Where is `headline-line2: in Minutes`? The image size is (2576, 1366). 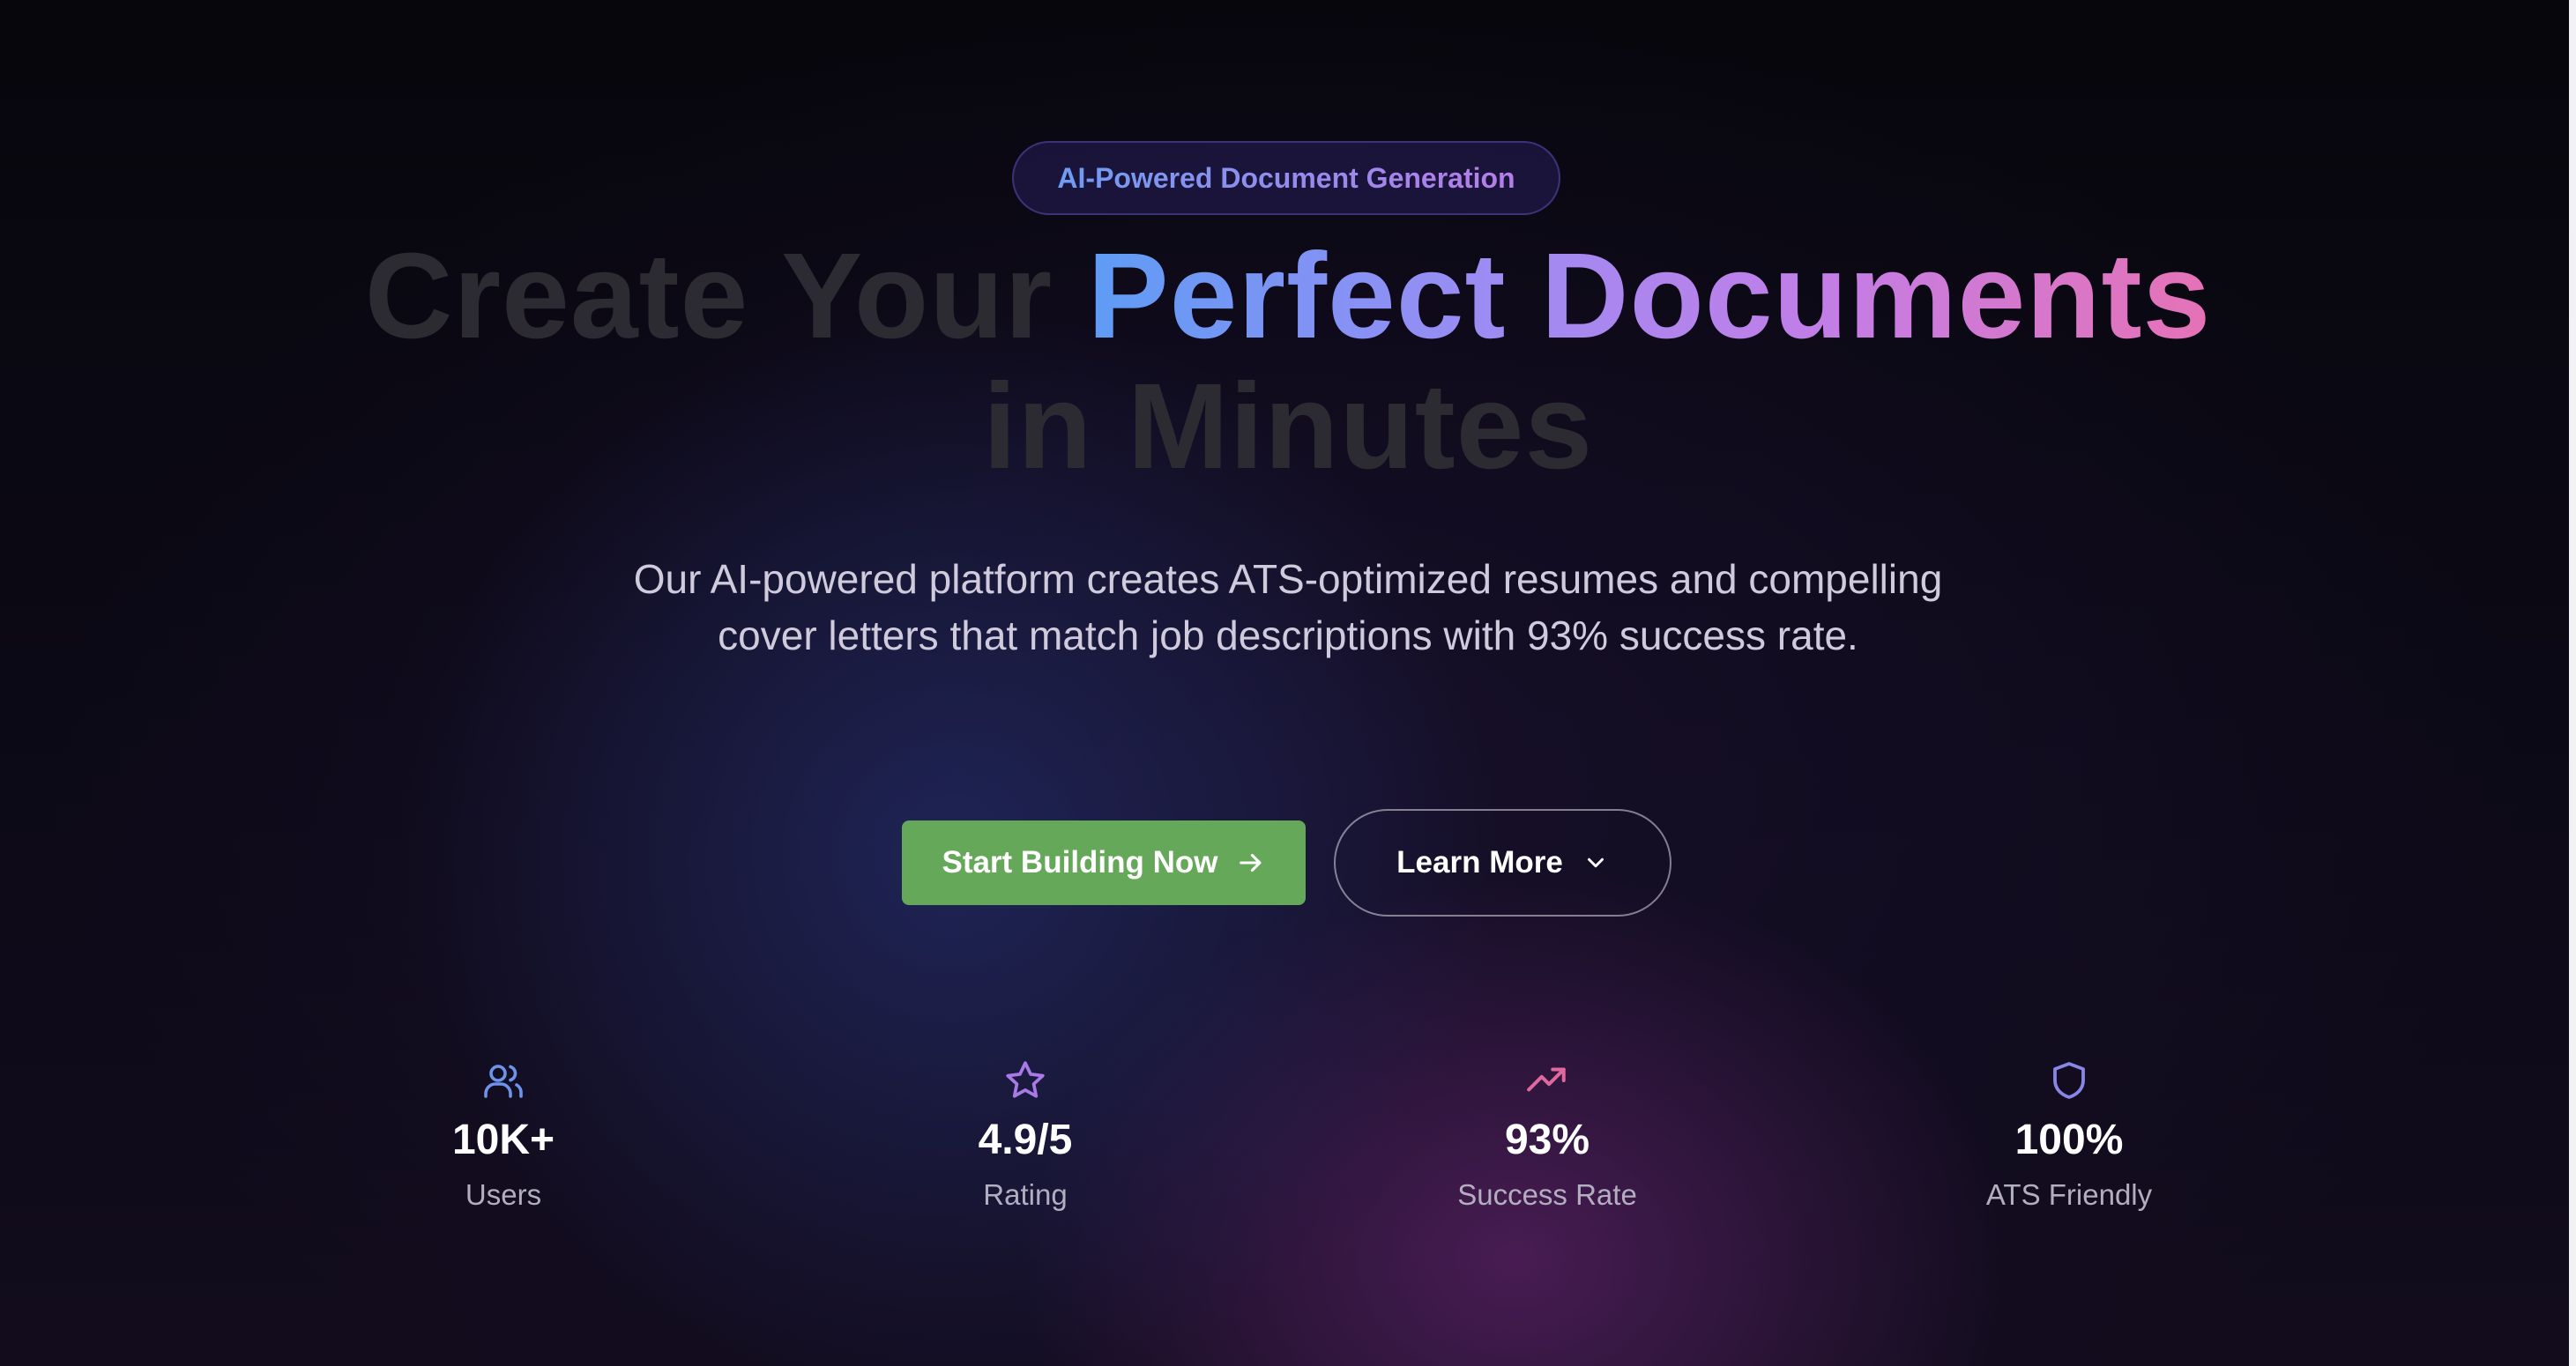
headline-line2: in Minutes is located at coordinates (1288, 426).